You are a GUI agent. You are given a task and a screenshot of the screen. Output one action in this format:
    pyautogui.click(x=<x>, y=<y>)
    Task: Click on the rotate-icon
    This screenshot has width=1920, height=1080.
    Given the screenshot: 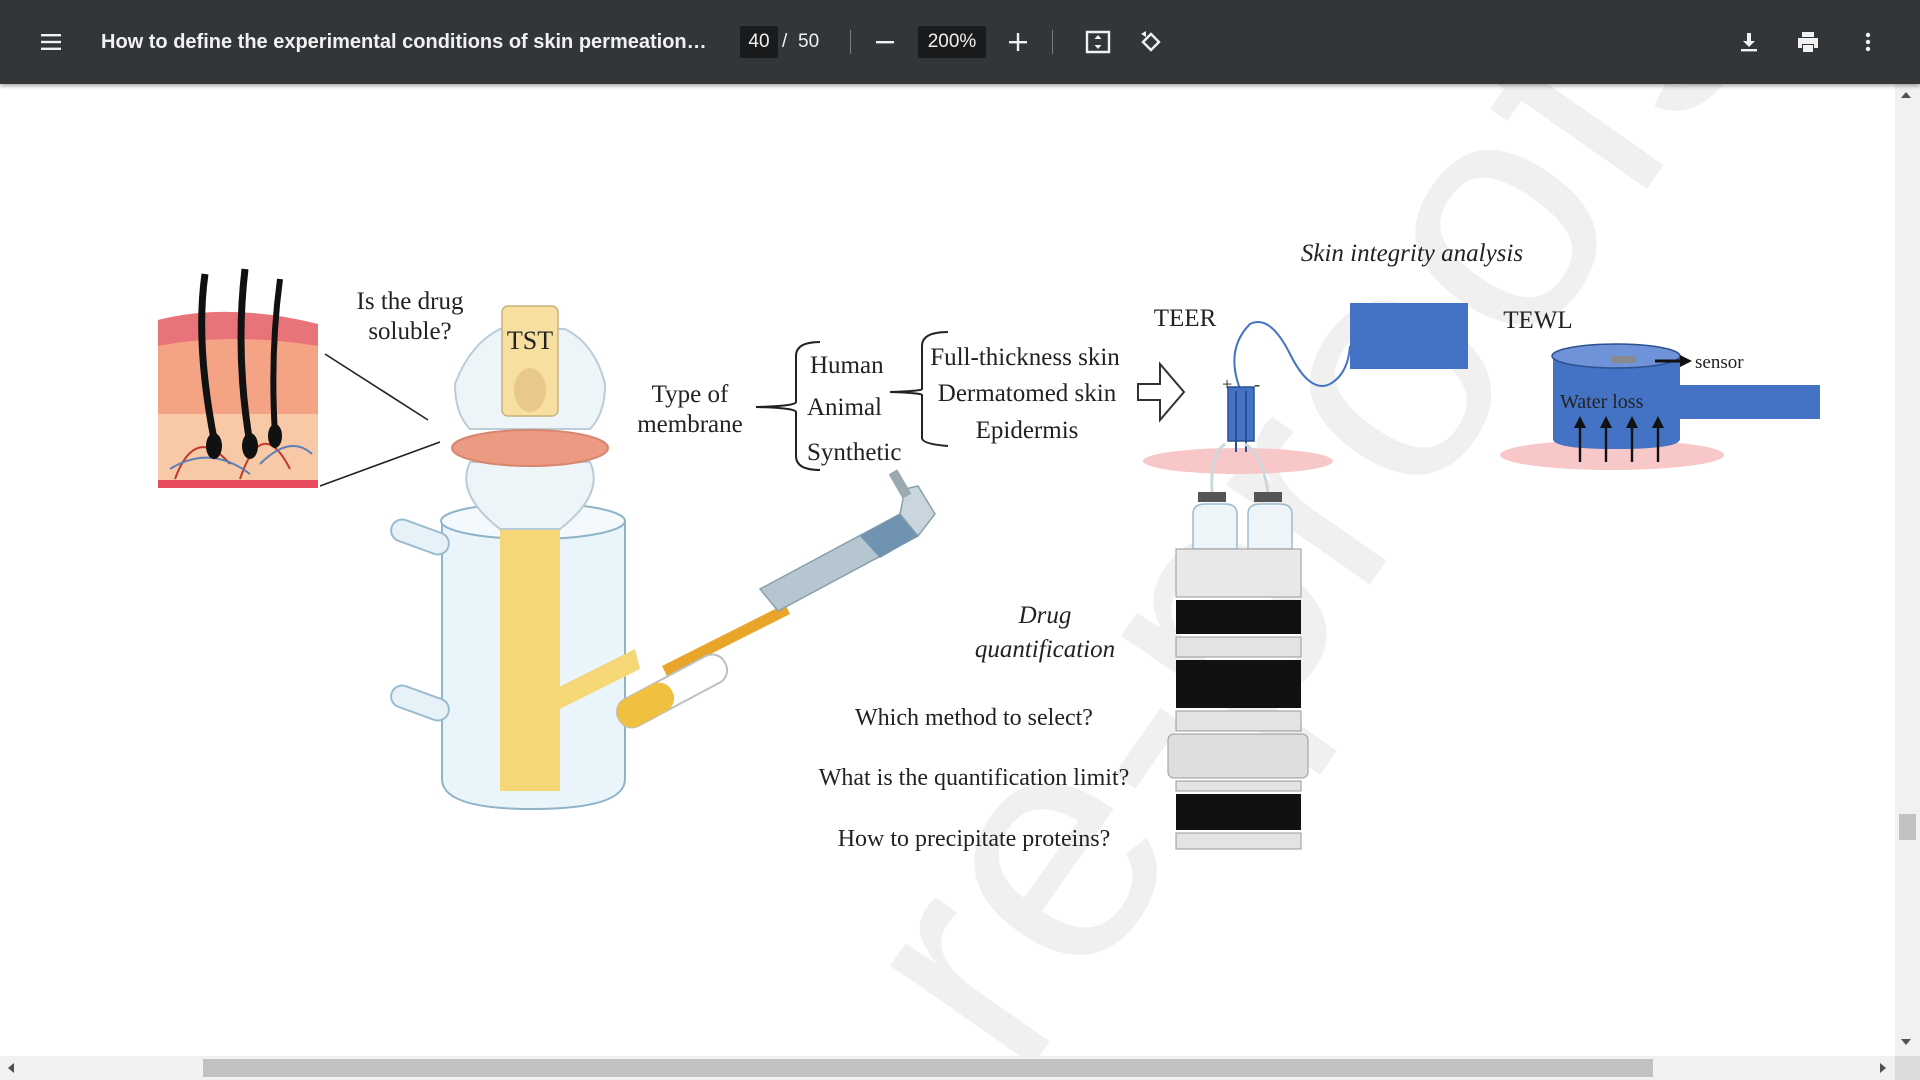 What is the action you would take?
    pyautogui.click(x=1151, y=41)
    